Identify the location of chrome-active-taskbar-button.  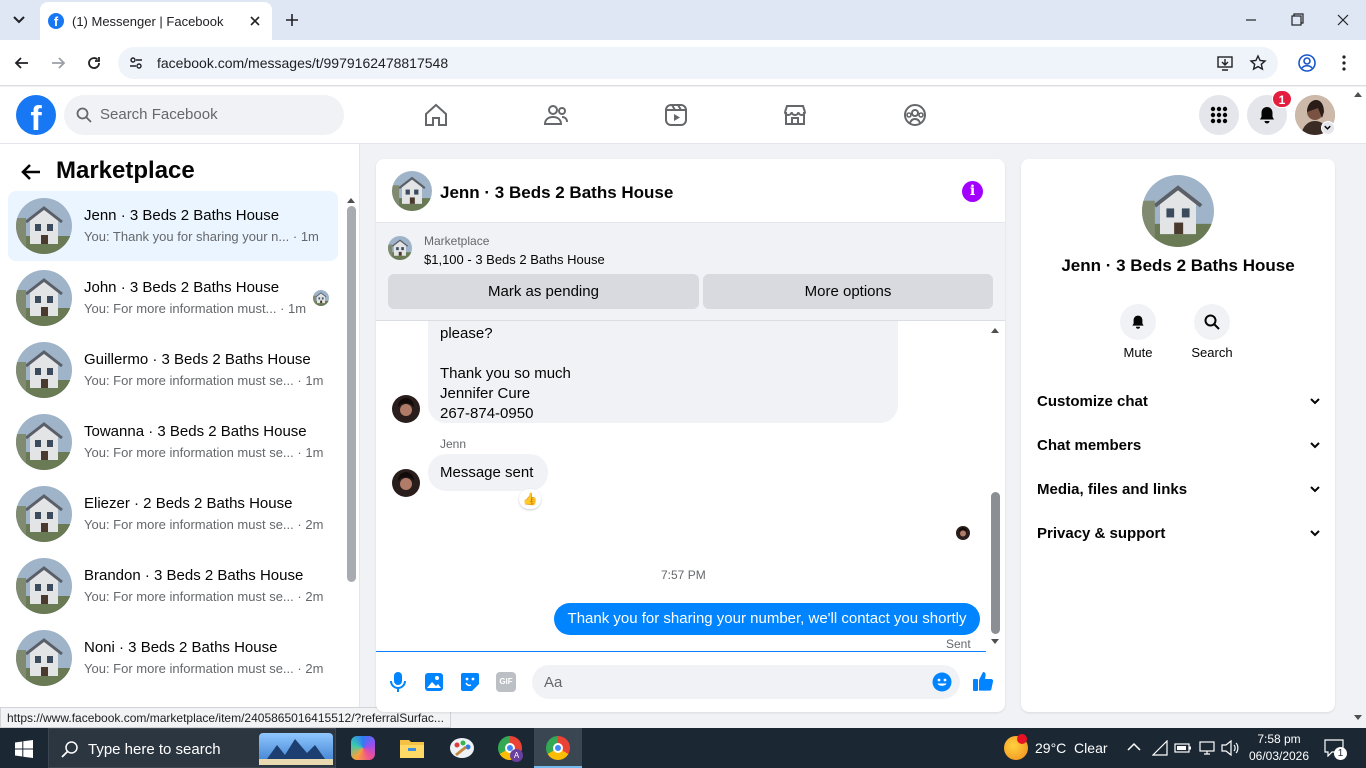
(558, 748).